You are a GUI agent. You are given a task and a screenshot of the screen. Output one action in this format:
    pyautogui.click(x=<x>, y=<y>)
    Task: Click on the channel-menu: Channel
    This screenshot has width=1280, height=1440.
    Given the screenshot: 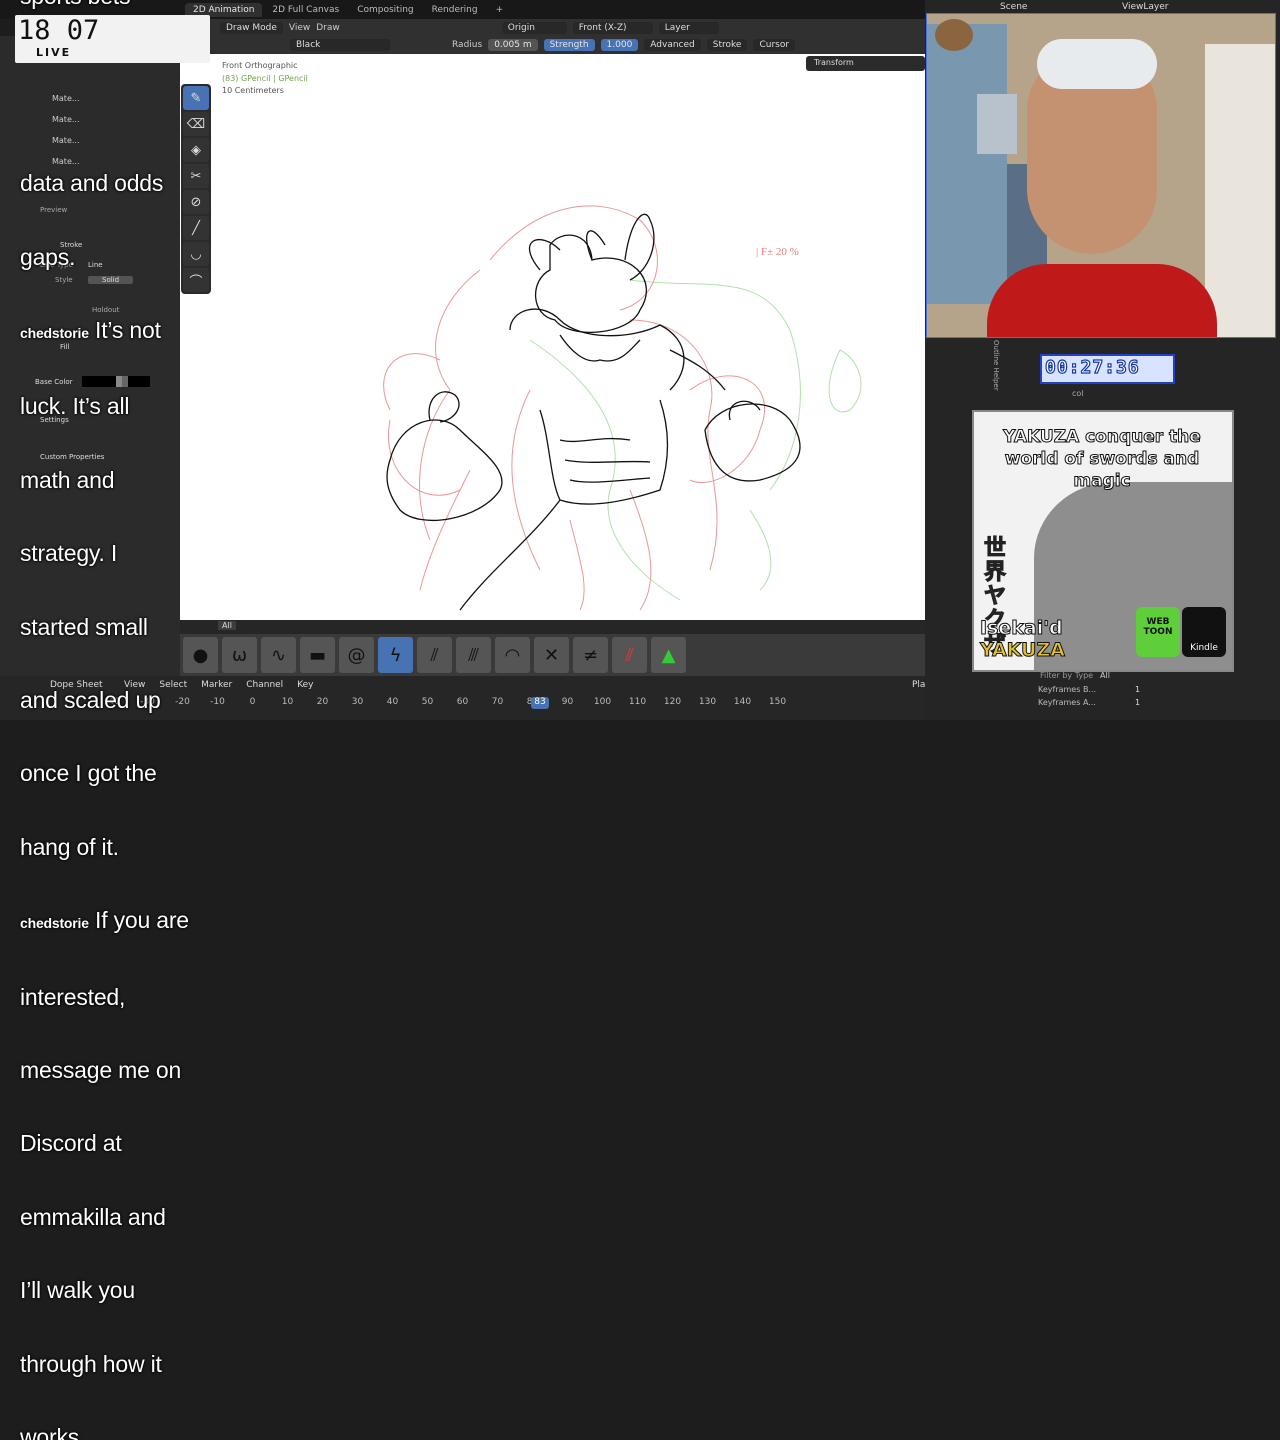 What is the action you would take?
    pyautogui.click(x=264, y=685)
    